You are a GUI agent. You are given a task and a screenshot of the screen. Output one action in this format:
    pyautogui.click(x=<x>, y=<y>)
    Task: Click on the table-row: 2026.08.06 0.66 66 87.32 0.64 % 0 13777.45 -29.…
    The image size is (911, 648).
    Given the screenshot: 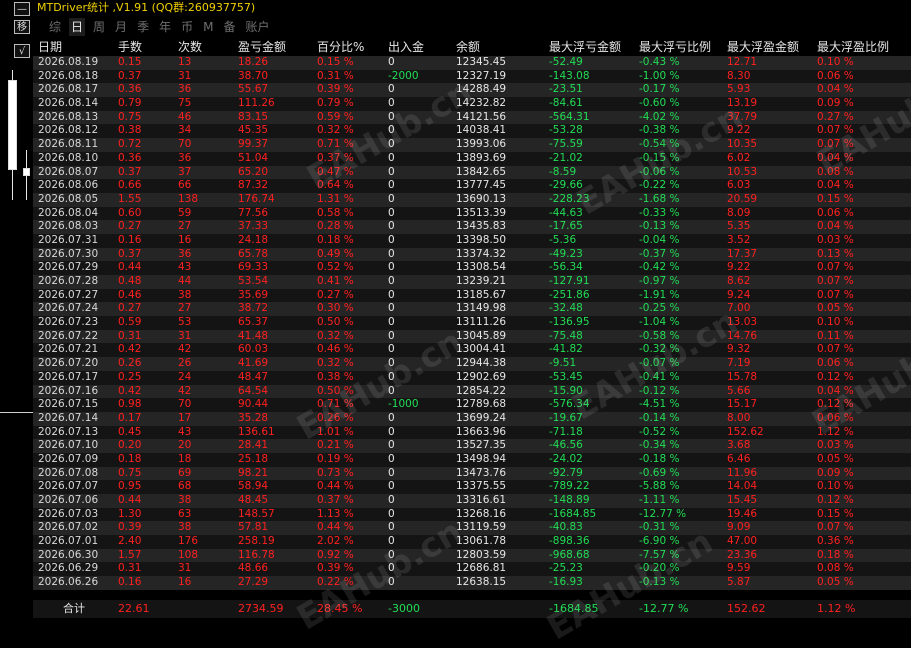 What is the action you would take?
    pyautogui.click(x=472, y=186)
    